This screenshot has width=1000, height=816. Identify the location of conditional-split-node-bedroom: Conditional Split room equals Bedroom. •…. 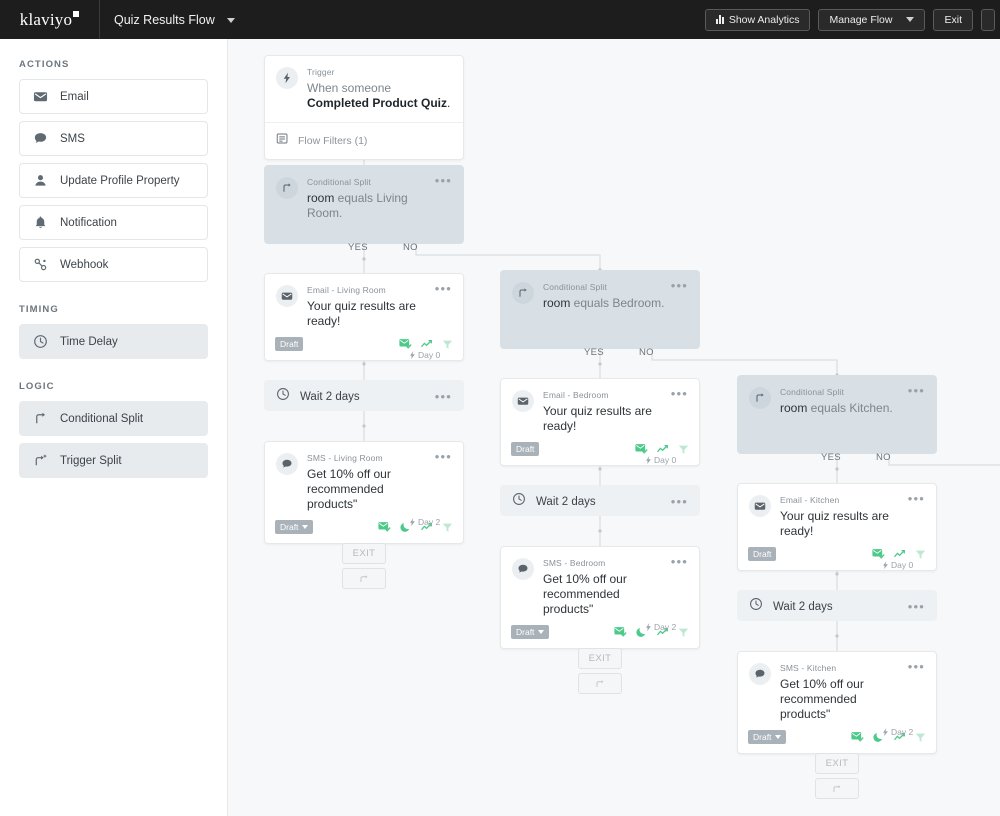
(600, 309).